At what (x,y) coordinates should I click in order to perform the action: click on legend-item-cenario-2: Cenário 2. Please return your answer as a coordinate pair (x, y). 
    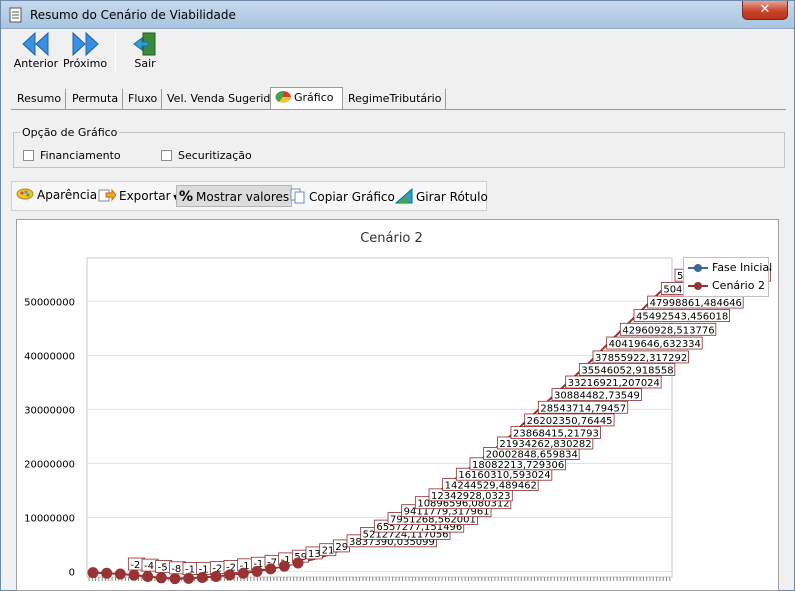
    Looking at the image, I should click on (726, 285).